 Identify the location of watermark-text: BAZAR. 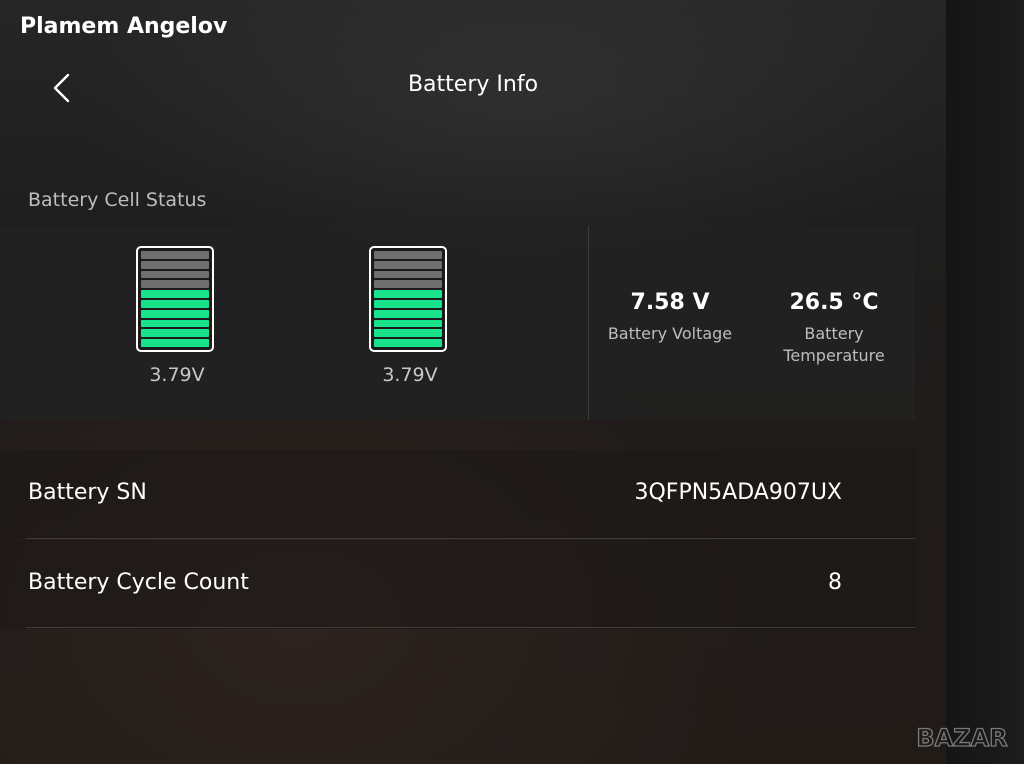
(961, 738).